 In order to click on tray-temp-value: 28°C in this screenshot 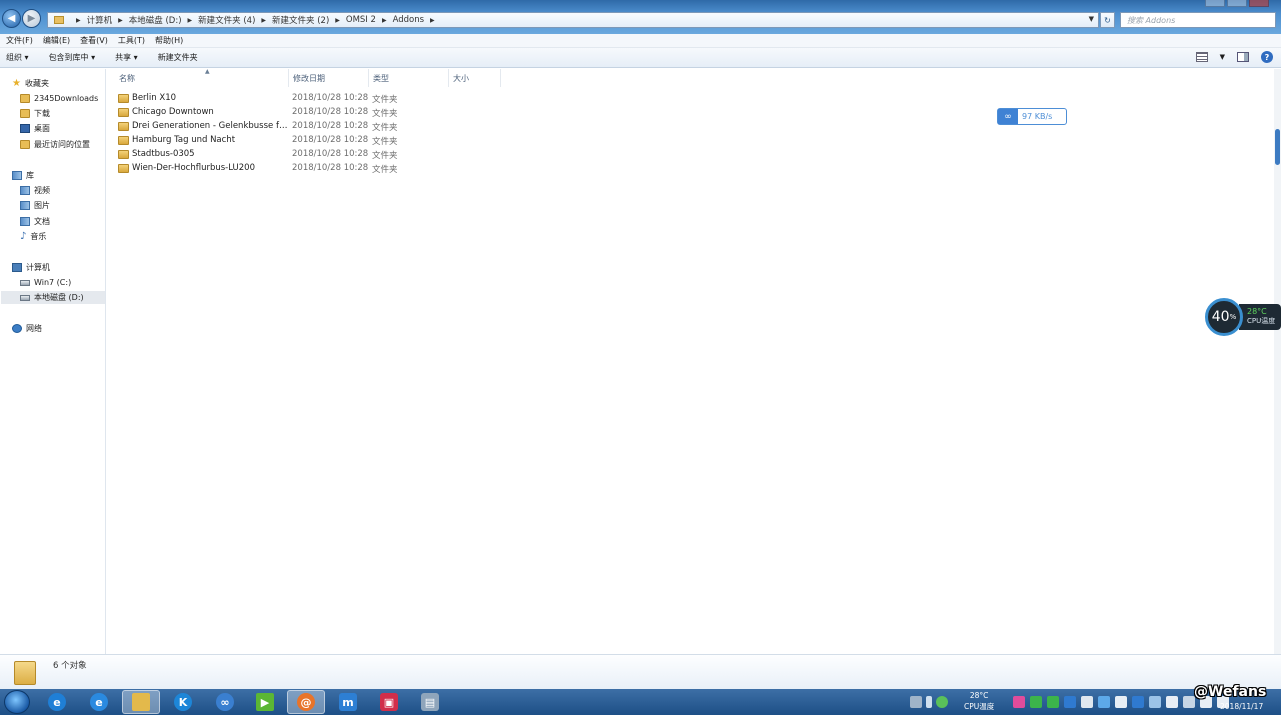, I will do `click(979, 695)`.